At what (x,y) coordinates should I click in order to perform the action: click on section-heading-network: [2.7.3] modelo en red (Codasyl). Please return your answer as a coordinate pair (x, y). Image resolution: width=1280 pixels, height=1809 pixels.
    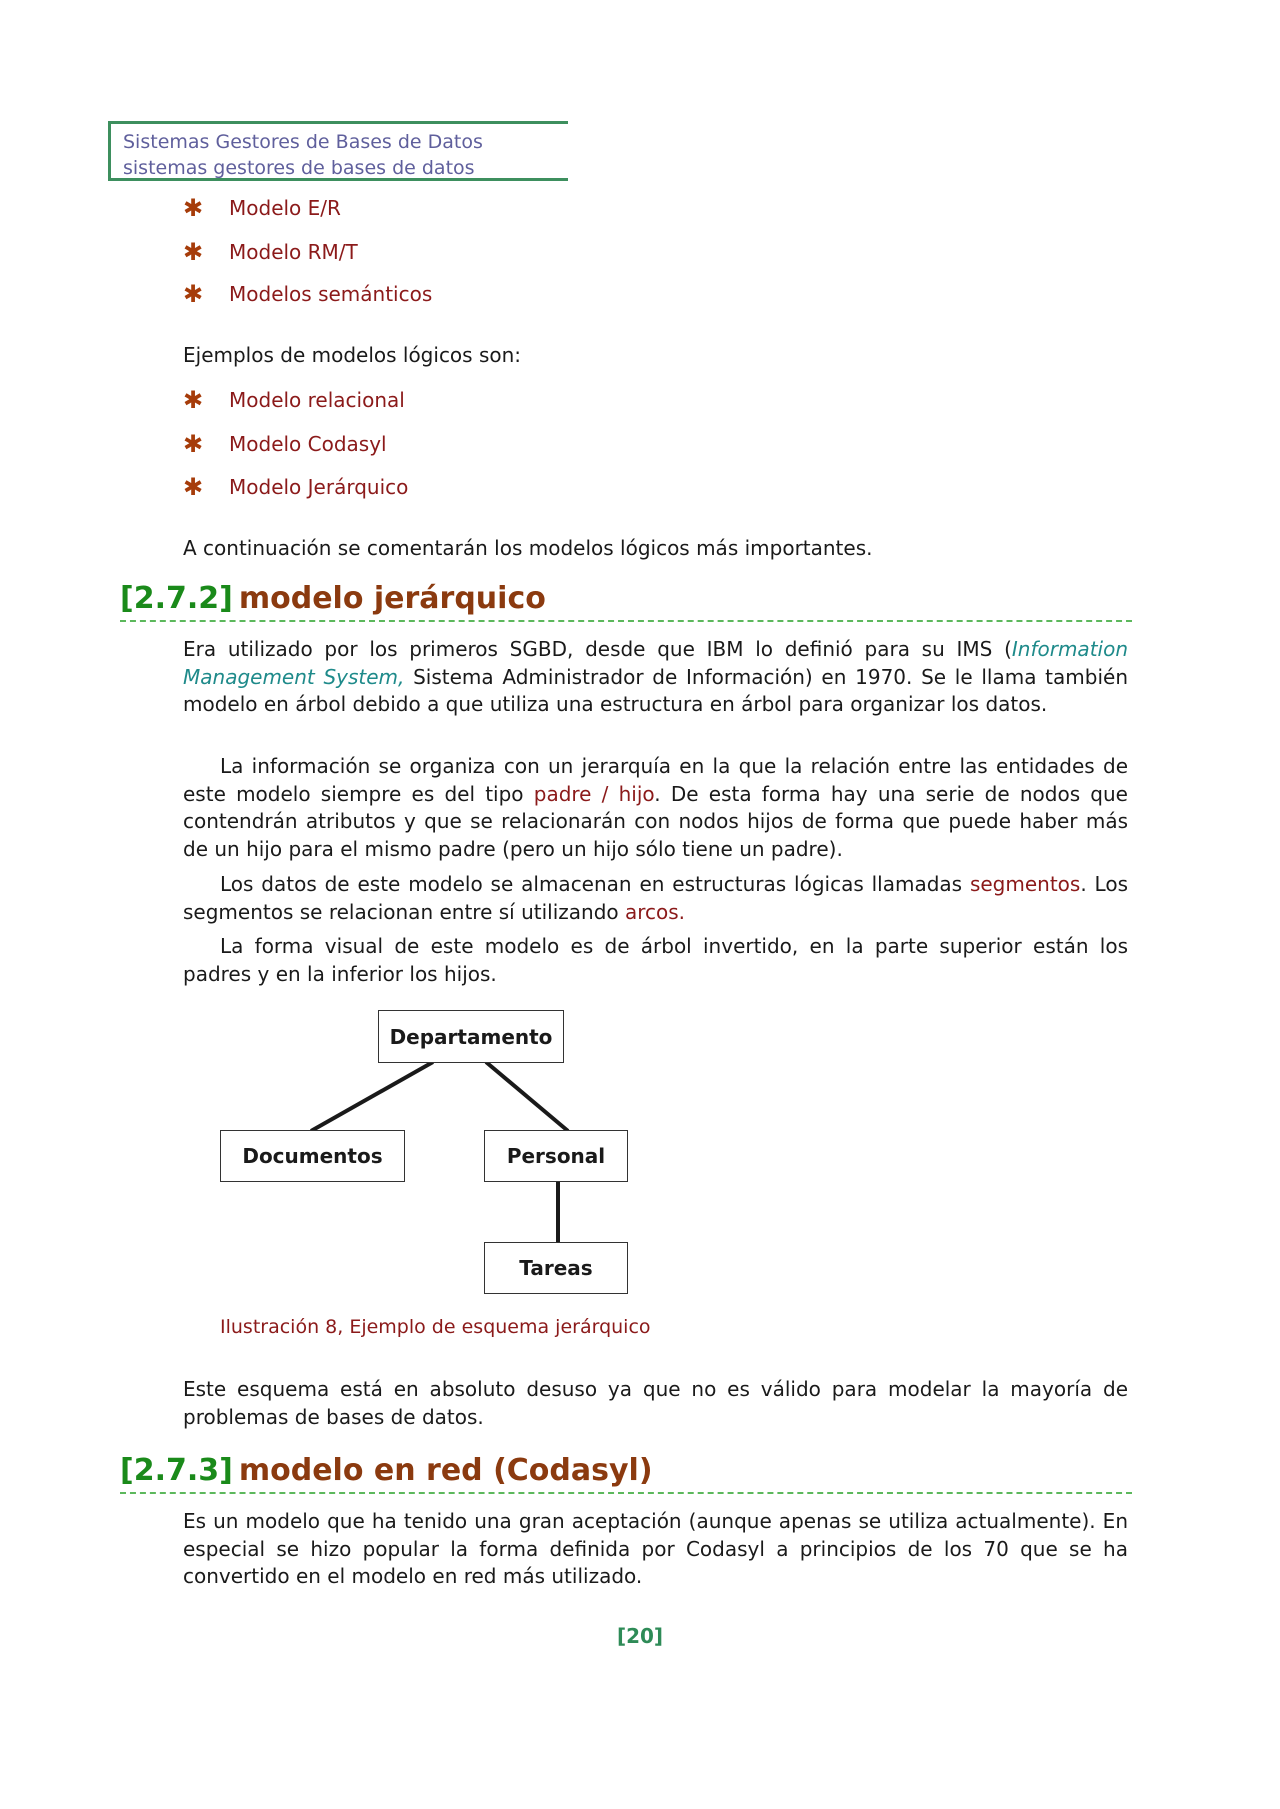
    Looking at the image, I should click on (626, 1473).